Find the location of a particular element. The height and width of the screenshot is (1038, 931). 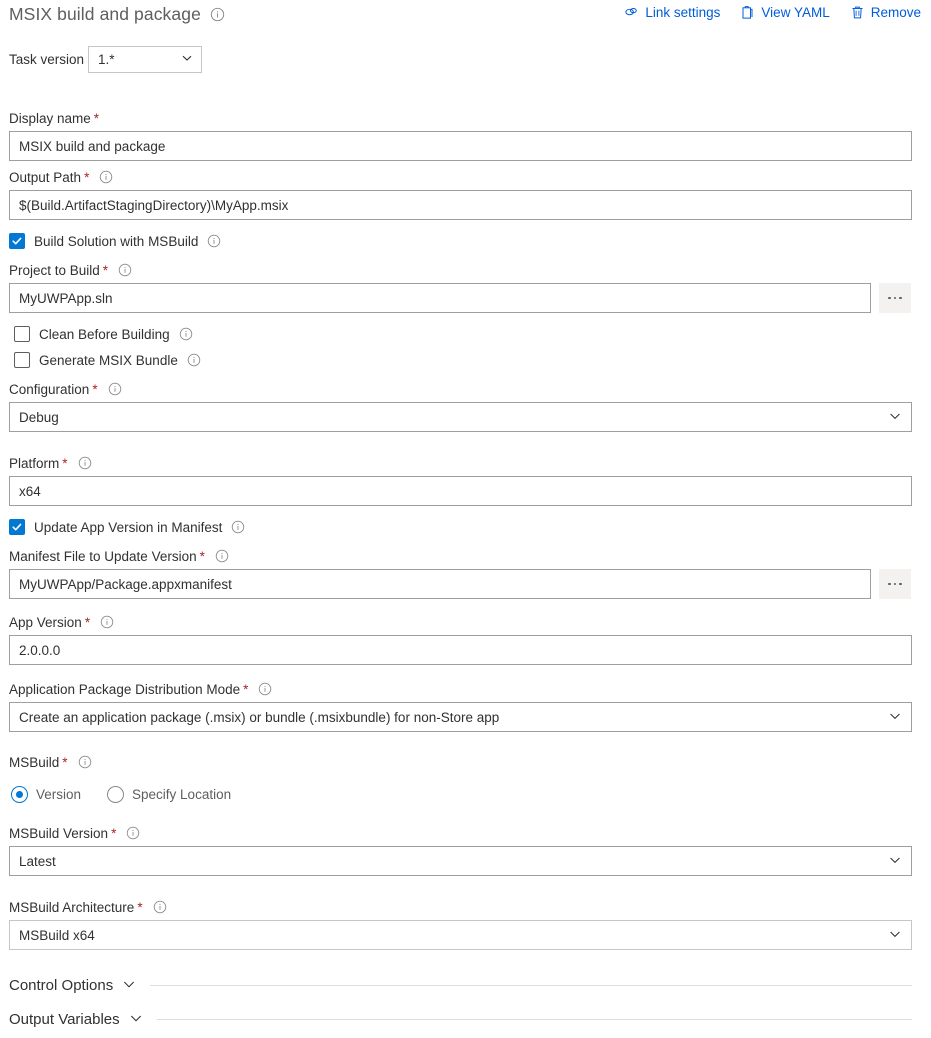

display-name-value: MSIX build and package is located at coordinates (92, 146).